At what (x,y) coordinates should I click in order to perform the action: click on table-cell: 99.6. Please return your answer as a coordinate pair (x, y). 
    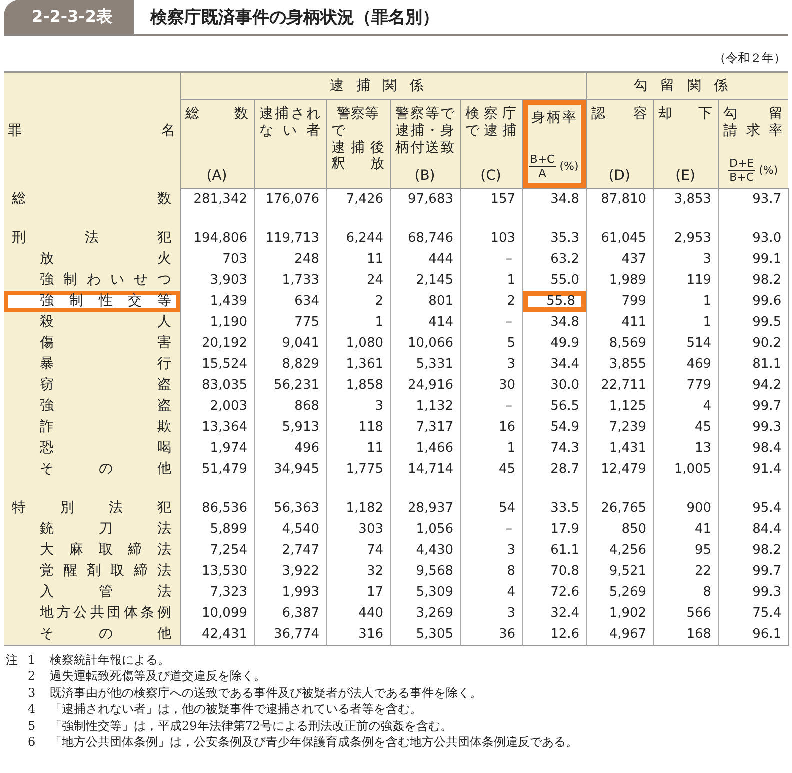
    Looking at the image, I should click on (753, 301).